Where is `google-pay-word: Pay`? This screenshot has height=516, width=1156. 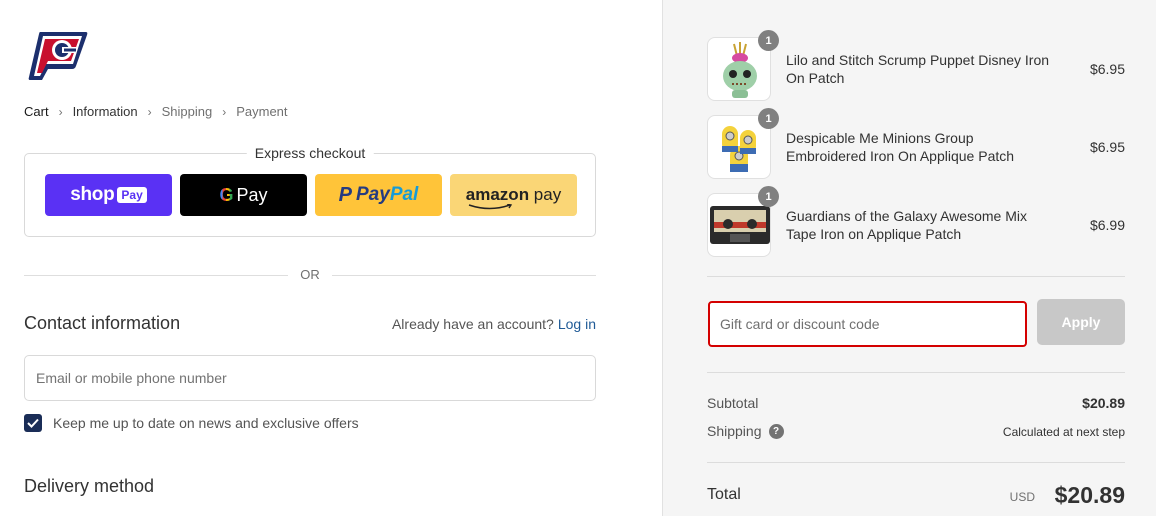
google-pay-word: Pay is located at coordinates (252, 194).